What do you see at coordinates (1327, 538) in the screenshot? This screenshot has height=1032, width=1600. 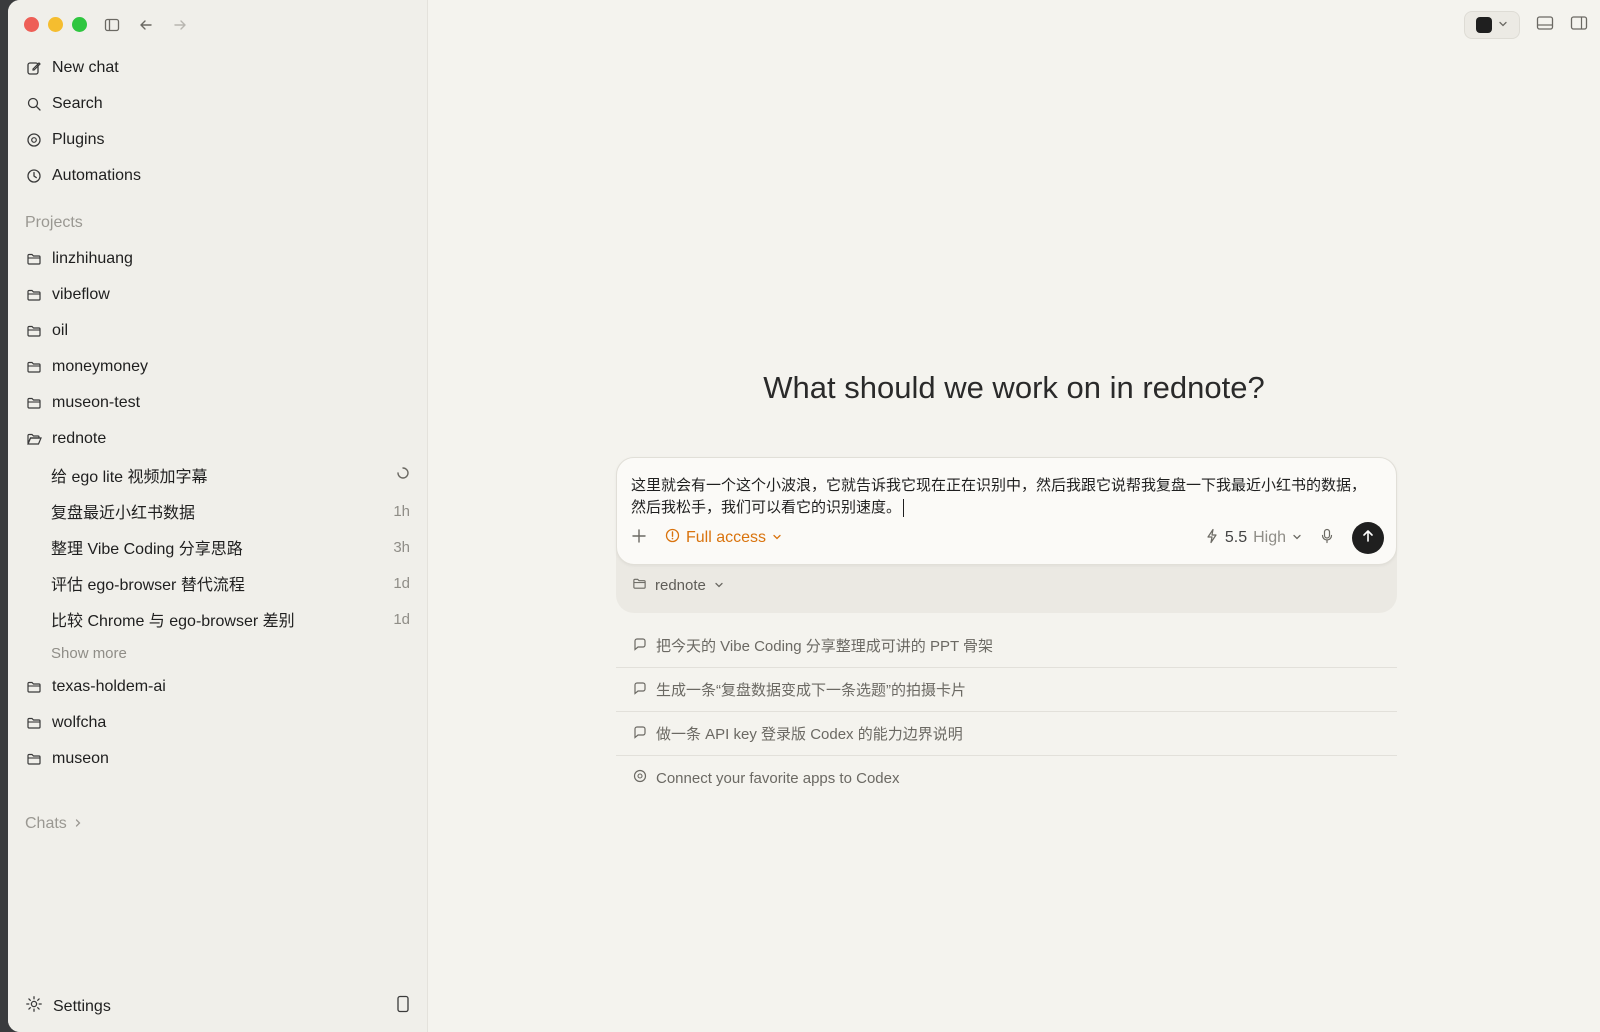 I see `microphone-icon` at bounding box center [1327, 538].